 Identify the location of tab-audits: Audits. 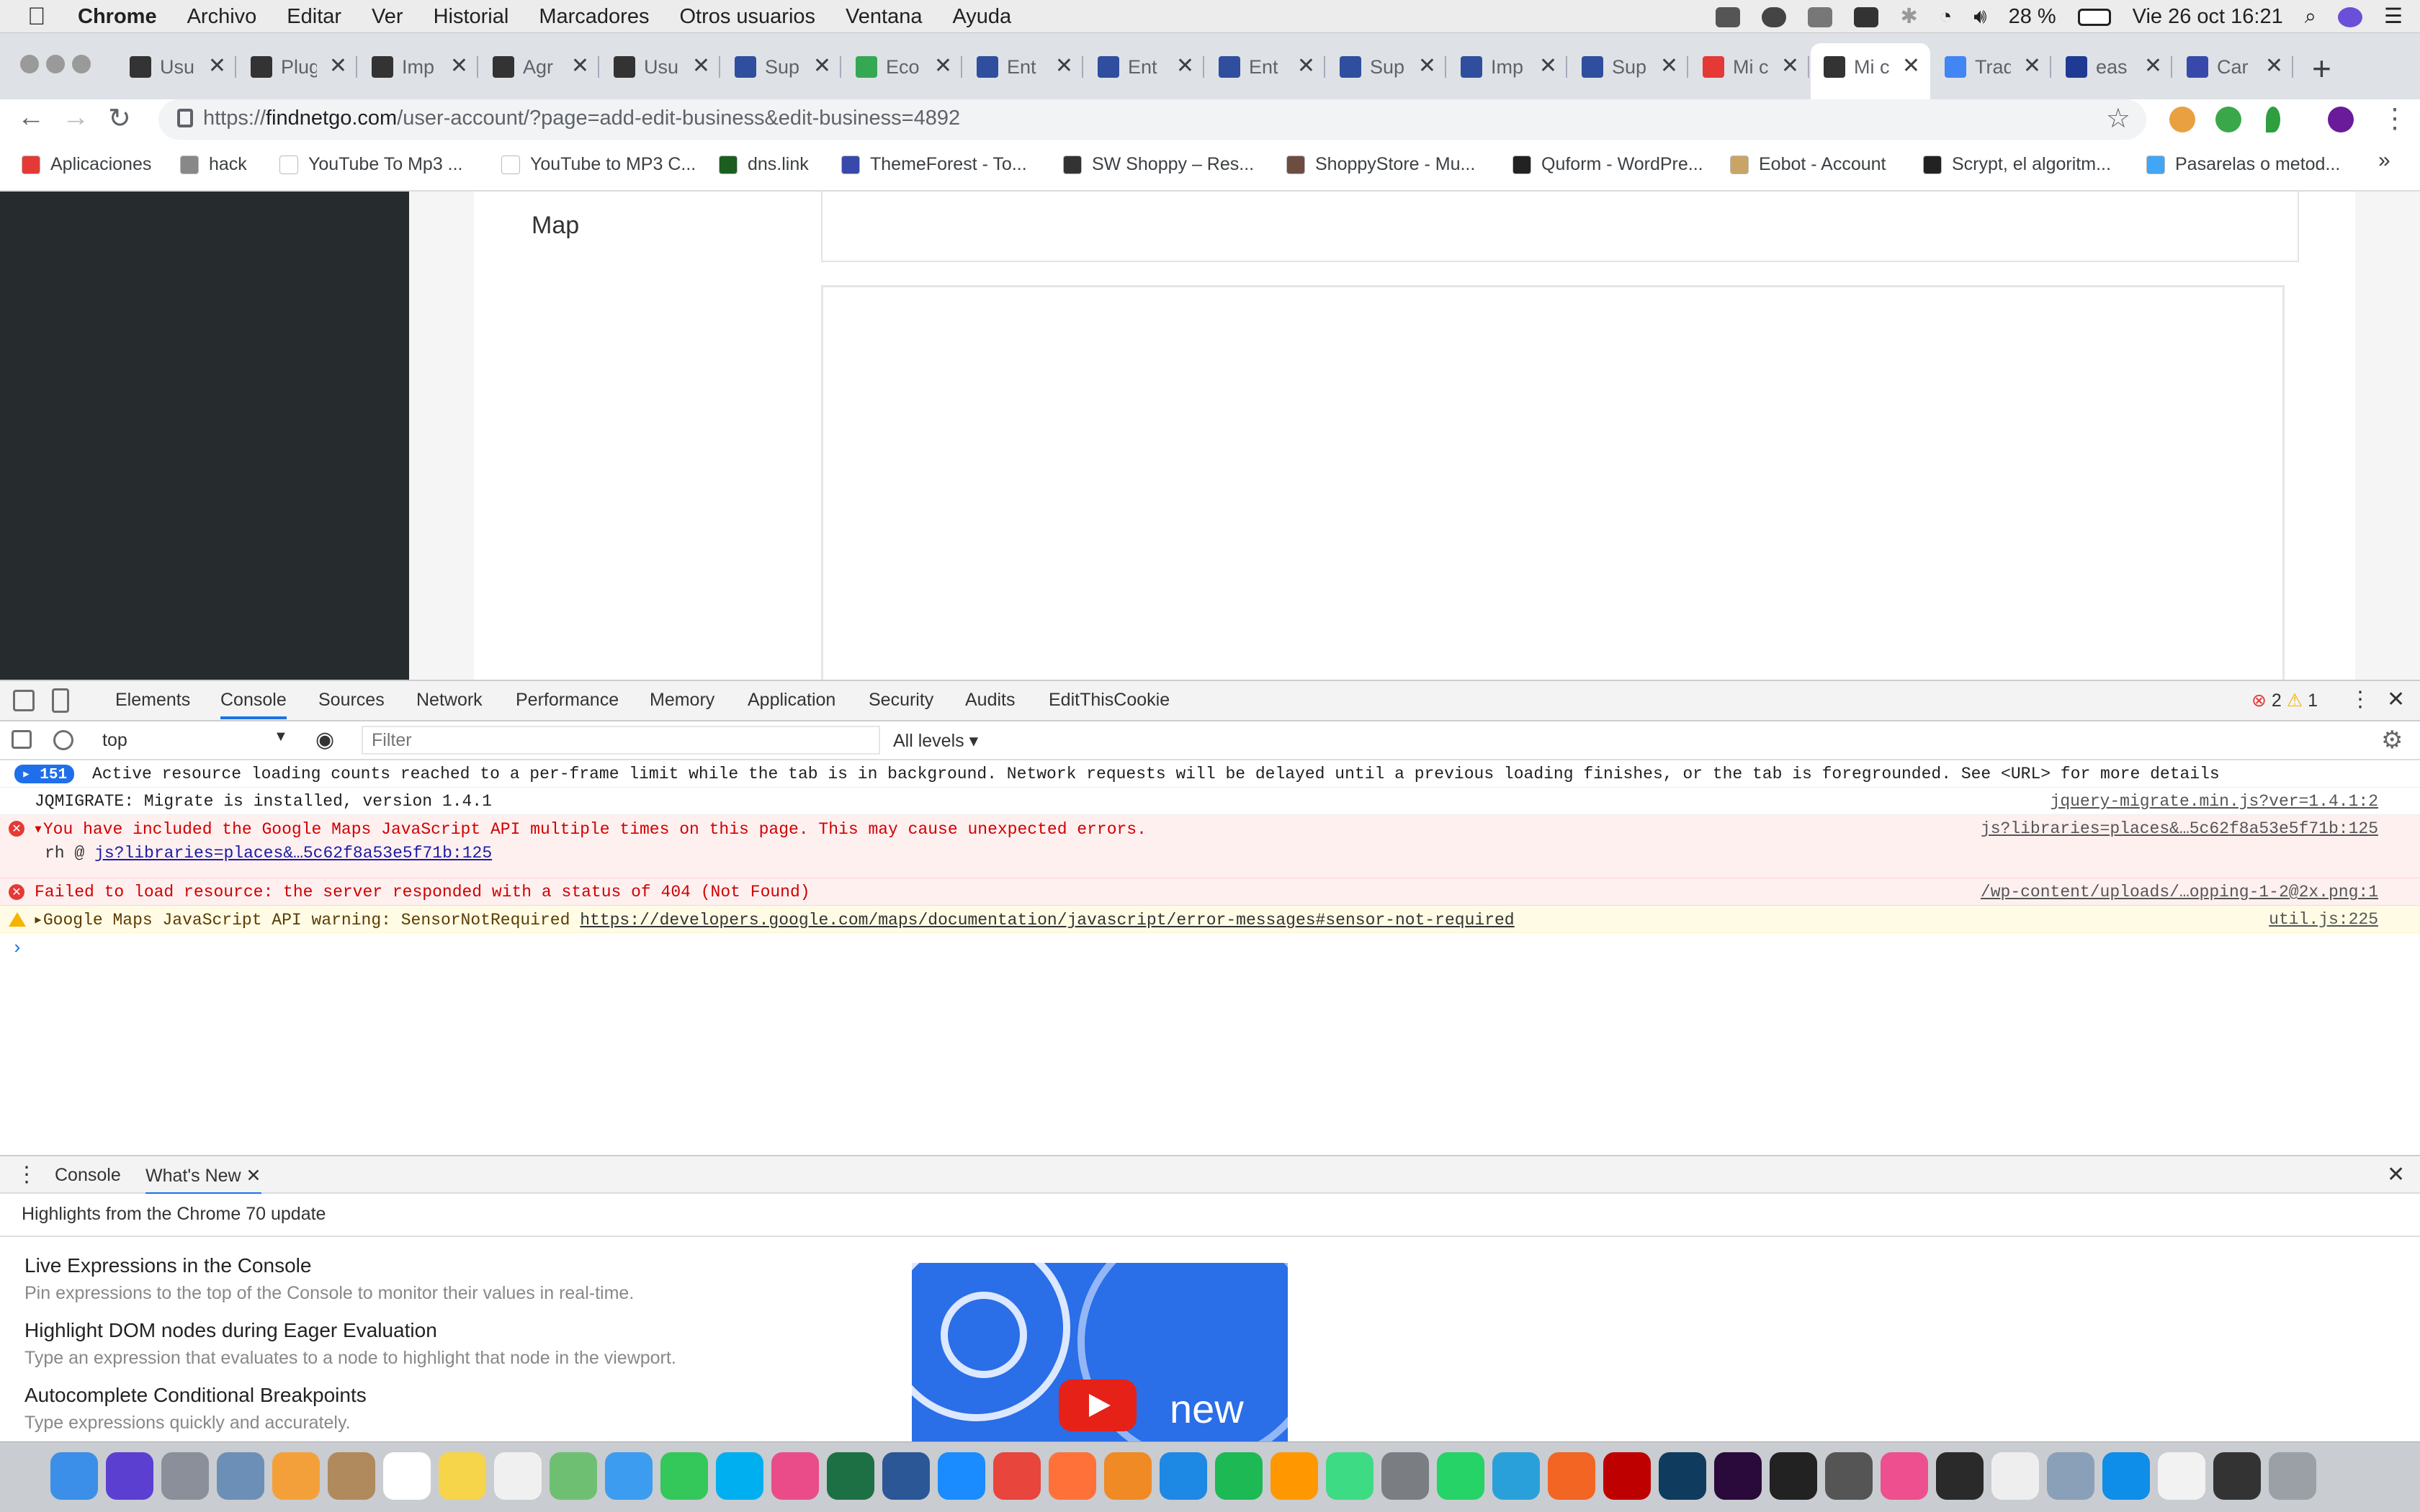
(990, 700).